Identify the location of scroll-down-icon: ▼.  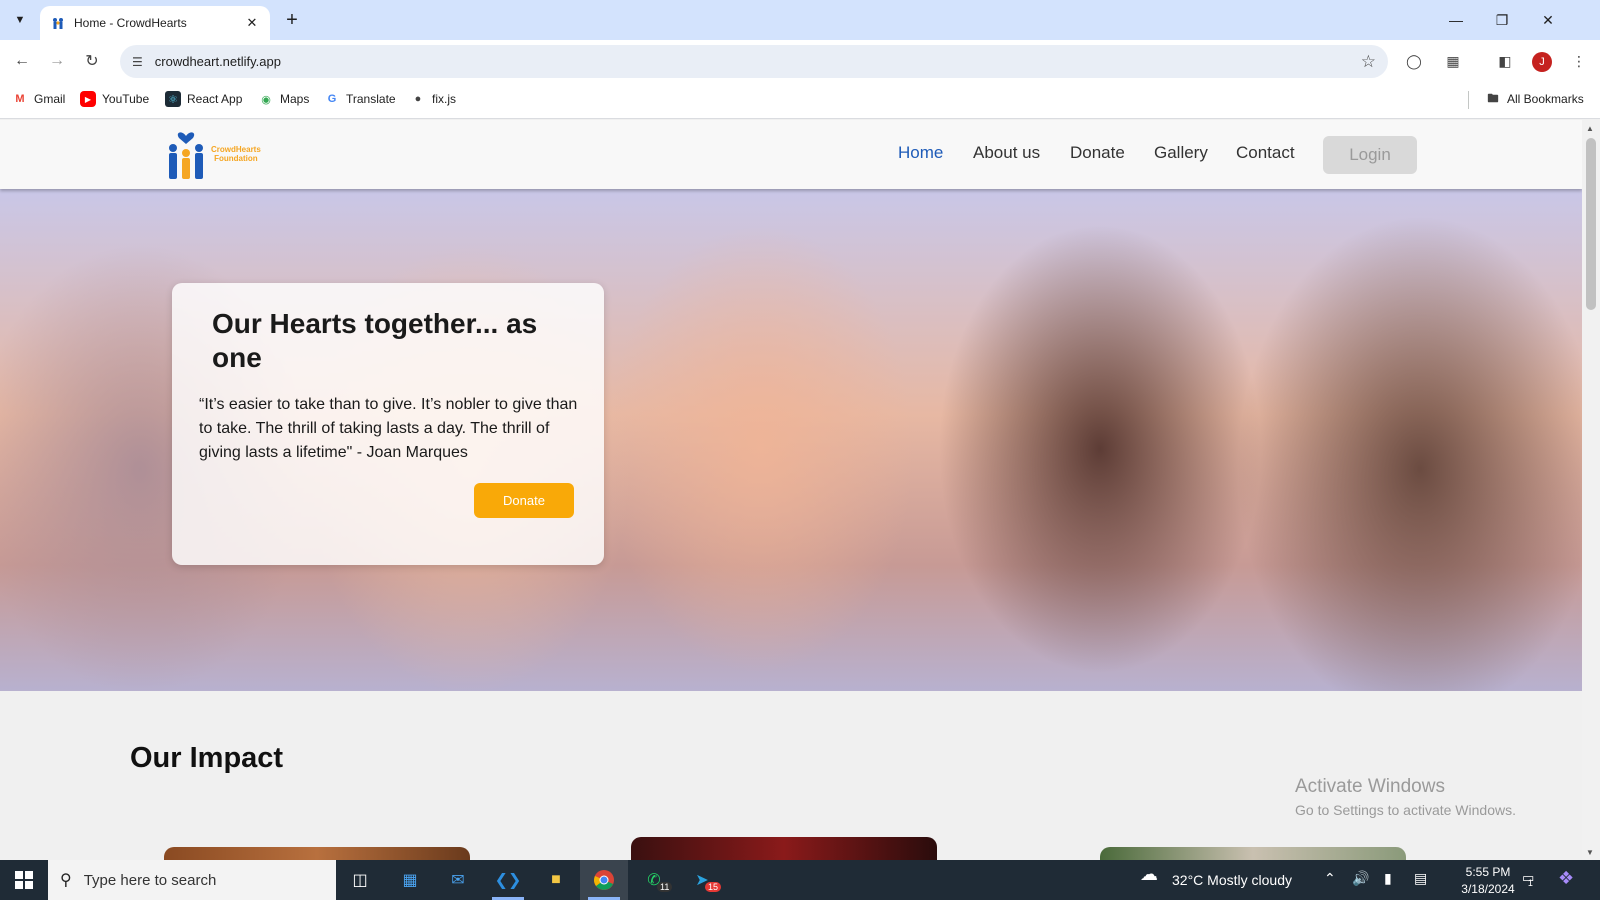
(1590, 852).